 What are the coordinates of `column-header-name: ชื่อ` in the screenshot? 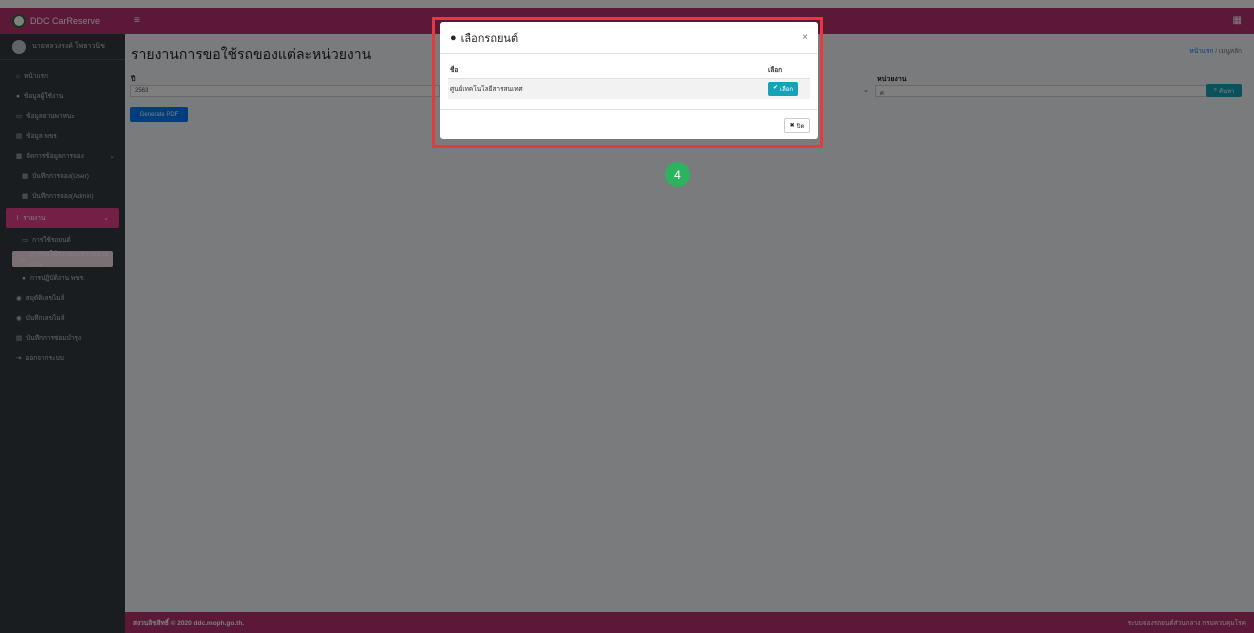 It's located at (607, 70).